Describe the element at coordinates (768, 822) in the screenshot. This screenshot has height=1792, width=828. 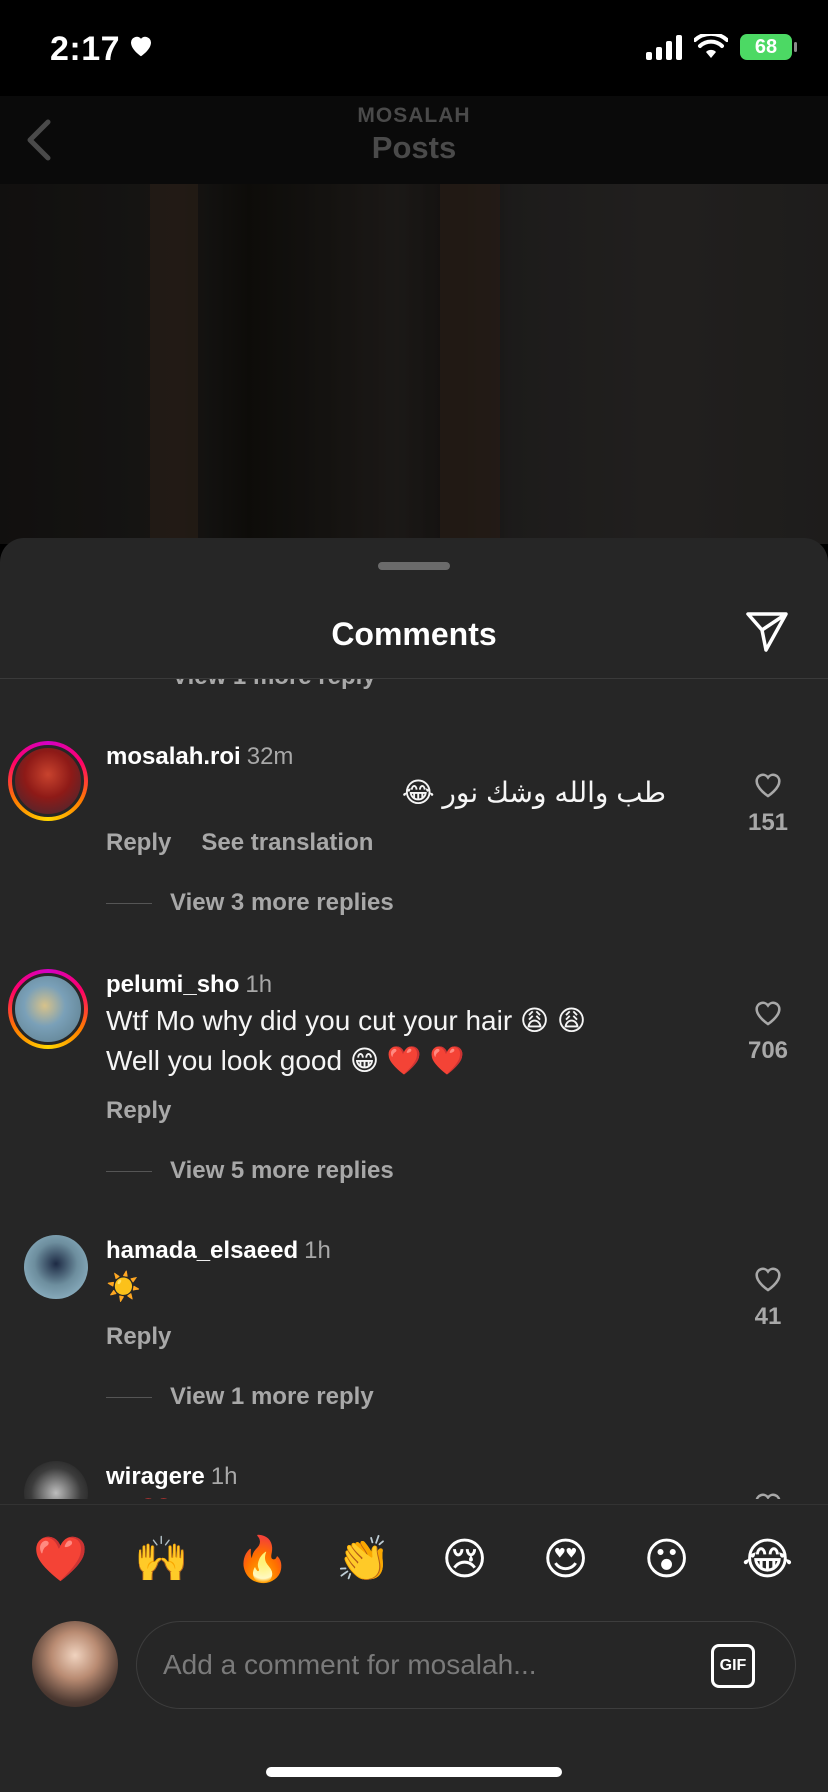
I see `like-count: 151` at that location.